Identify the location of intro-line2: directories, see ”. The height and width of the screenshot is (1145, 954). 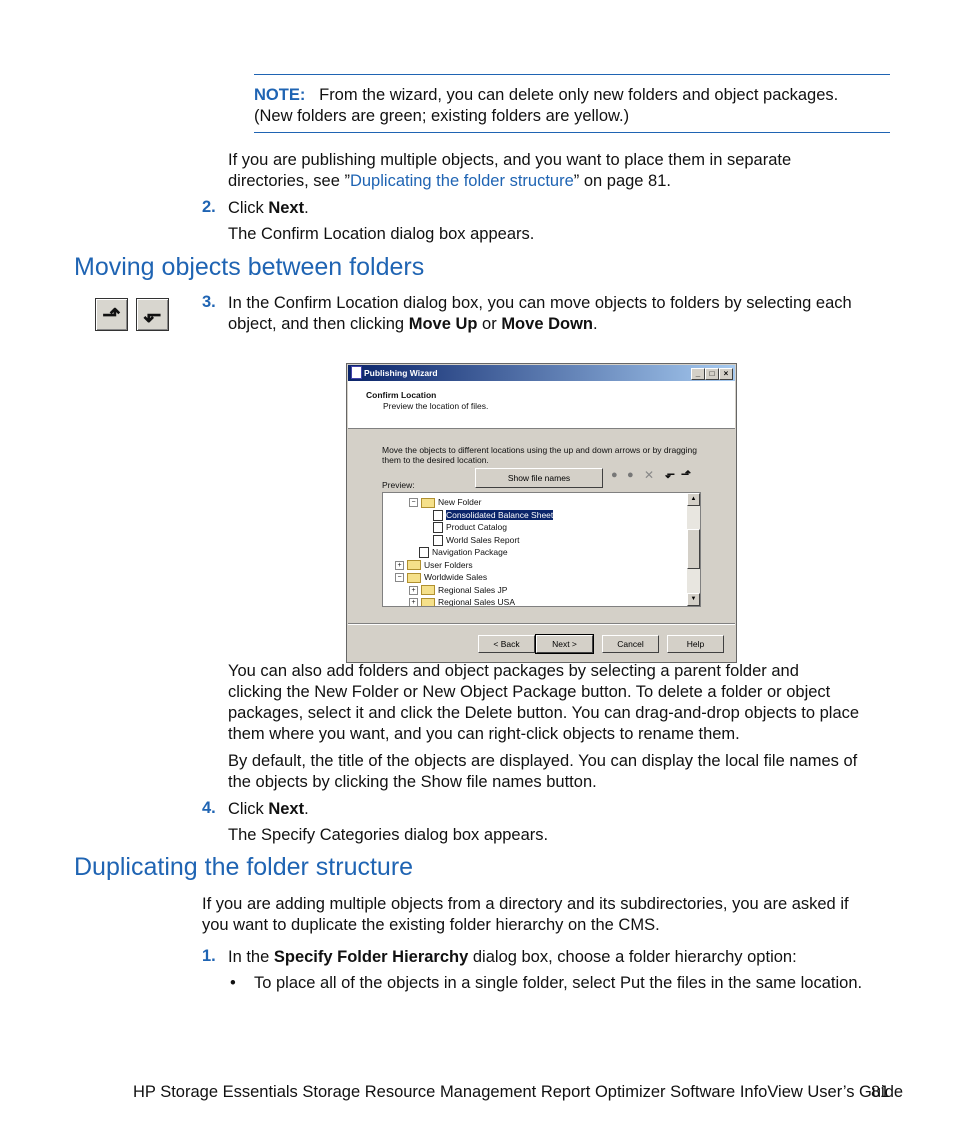
(289, 181).